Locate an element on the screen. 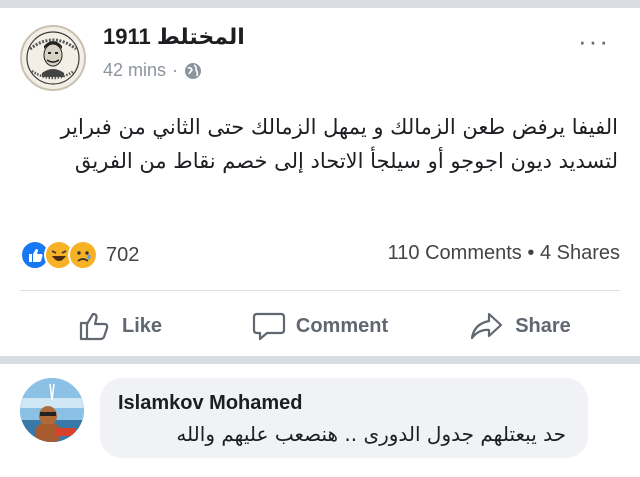 This screenshot has height=477, width=640. actions-divider is located at coordinates (320, 290).